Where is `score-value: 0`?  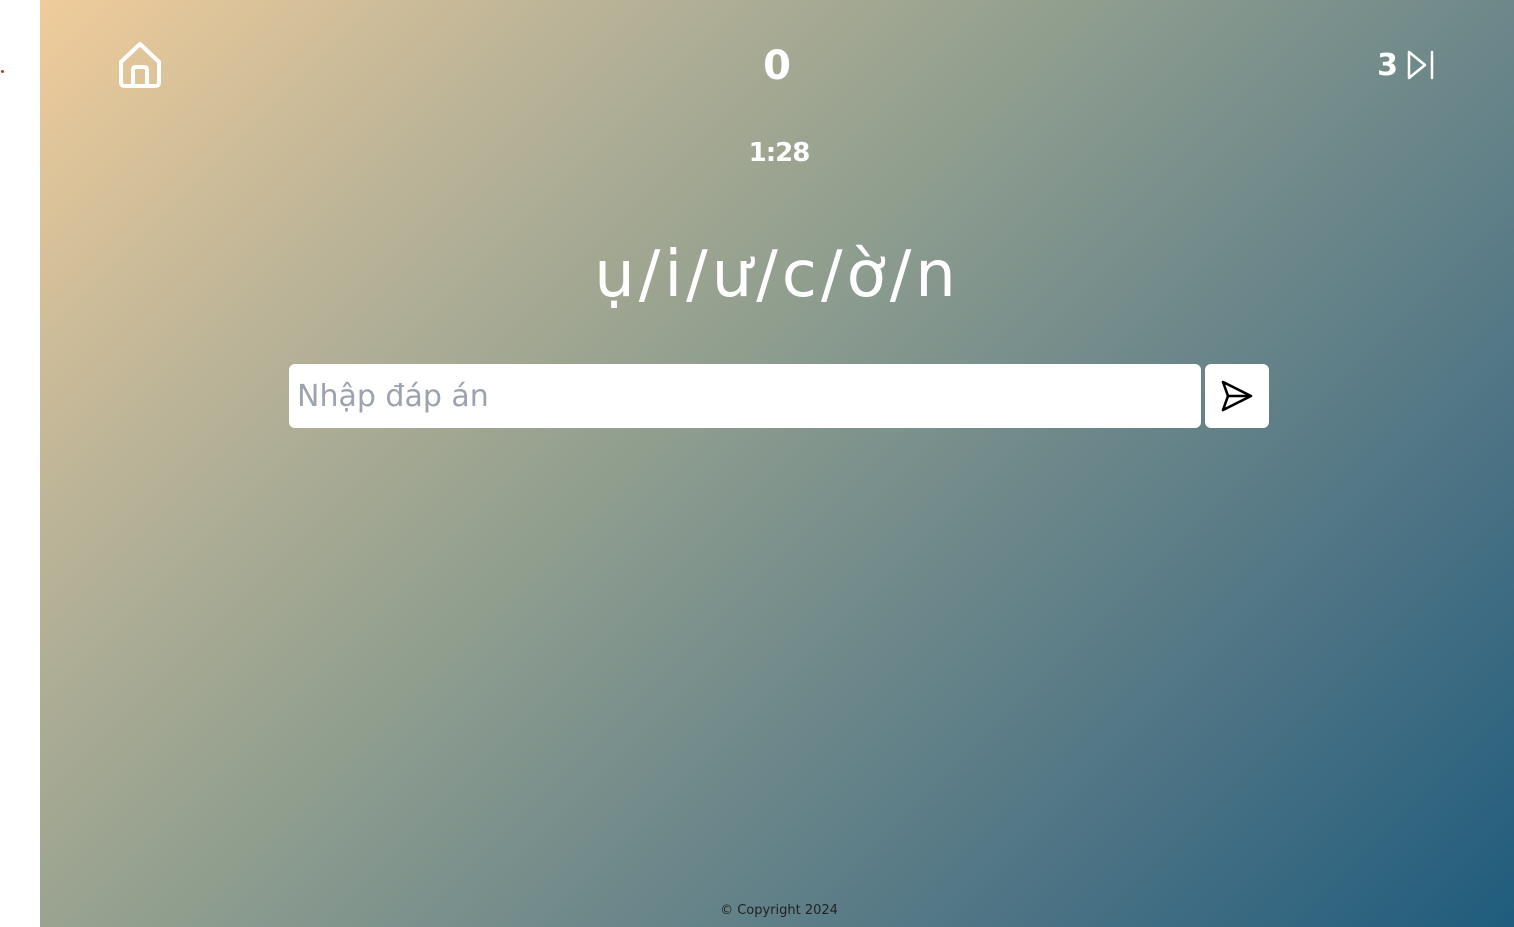 score-value: 0 is located at coordinates (777, 66).